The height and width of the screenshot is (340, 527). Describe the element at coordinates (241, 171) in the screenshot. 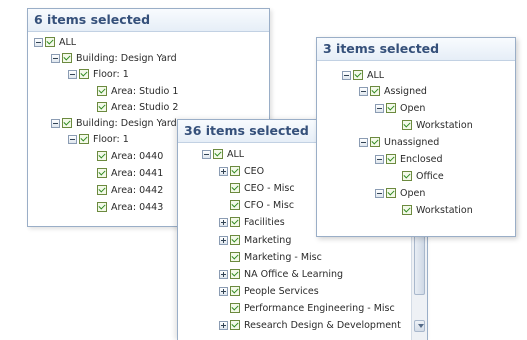

I see `tree-node-department: CEO` at that location.